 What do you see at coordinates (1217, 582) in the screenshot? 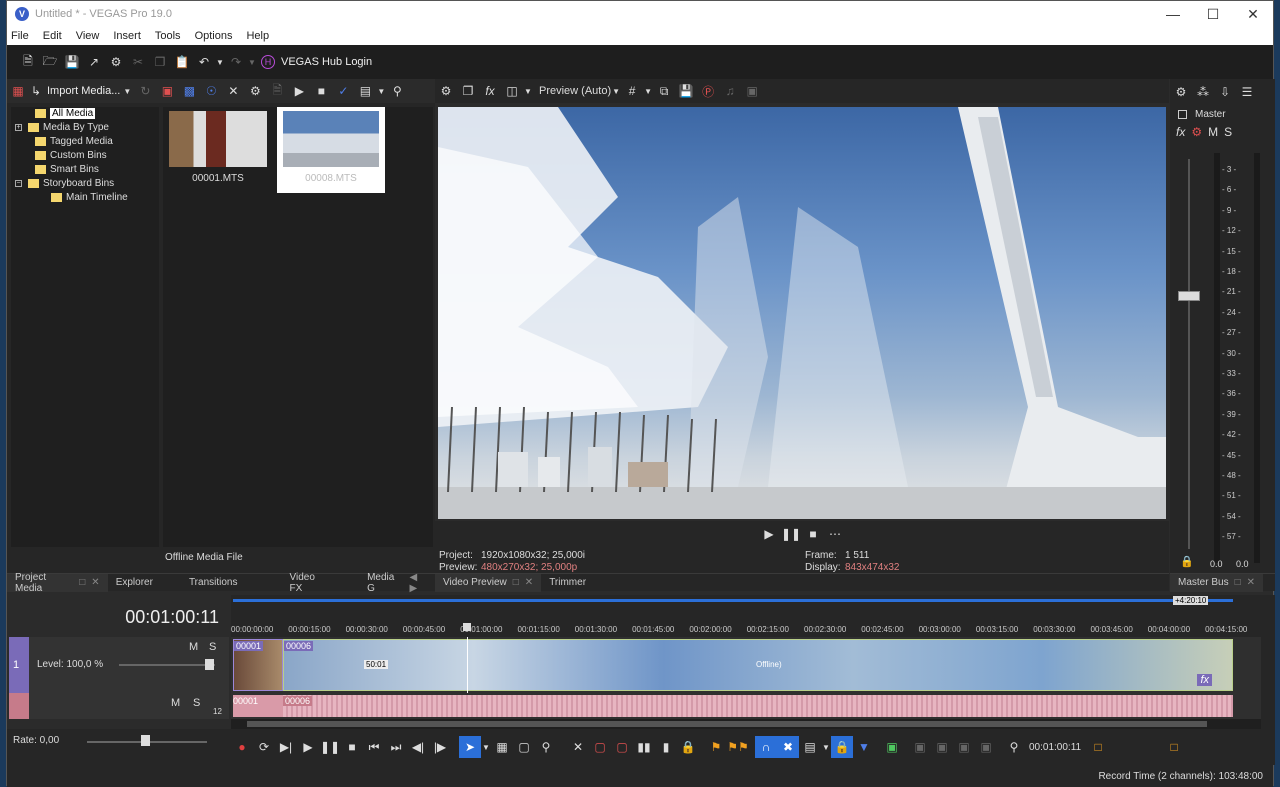
I see `tab-master-bus: Master Bus □ ✕` at bounding box center [1217, 582].